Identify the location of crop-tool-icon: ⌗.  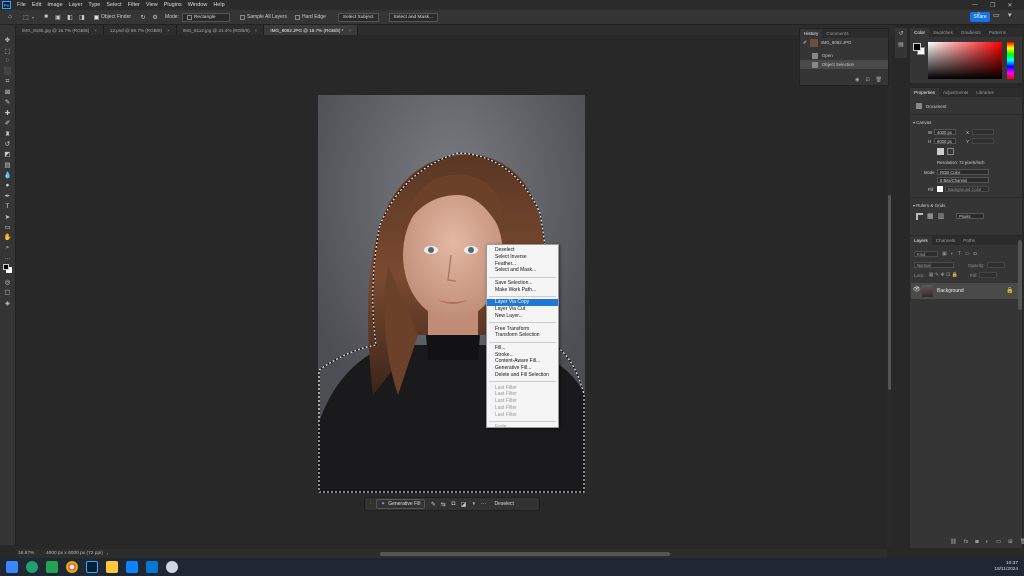
(8, 81).